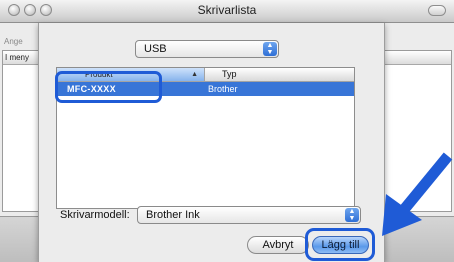 Image resolution: width=454 pixels, height=262 pixels. I want to click on connection-type-popup: USB ▲ ▼, so click(207, 49).